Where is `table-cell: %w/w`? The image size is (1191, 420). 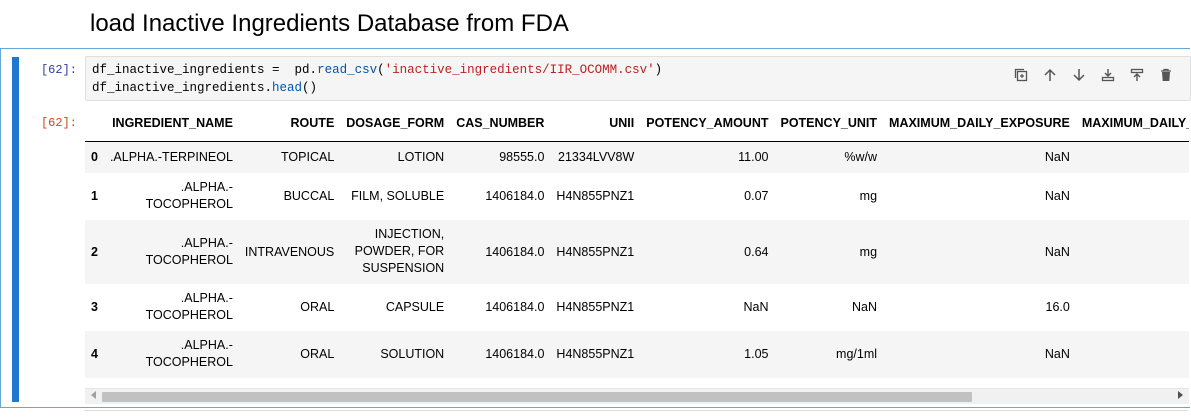
table-cell: %w/w is located at coordinates (861, 157).